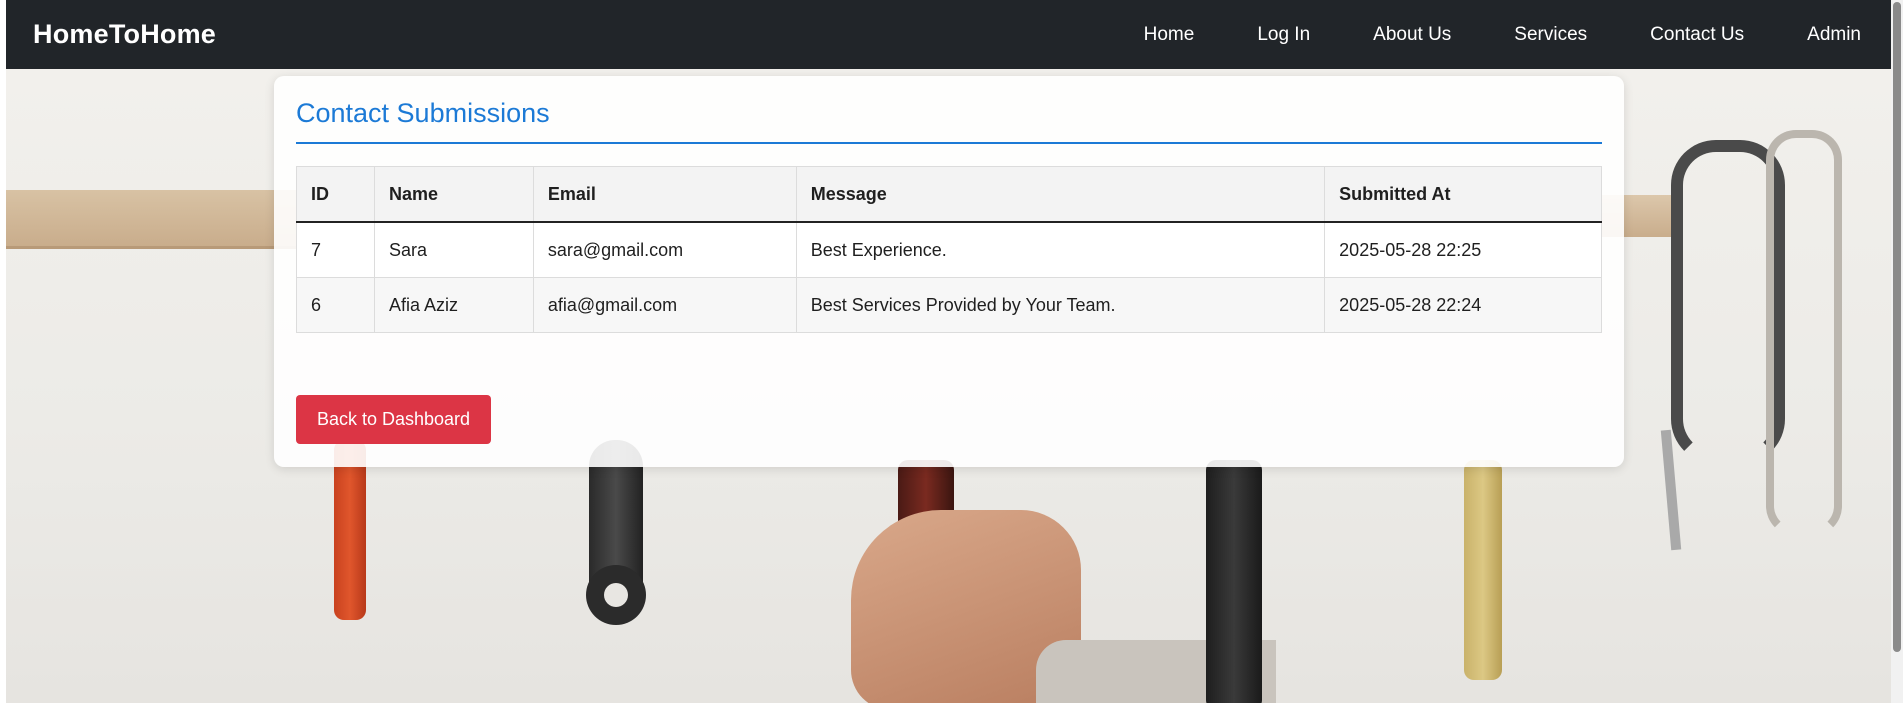 This screenshot has height=703, width=1903. What do you see at coordinates (335, 249) in the screenshot?
I see `cell-id: 7` at bounding box center [335, 249].